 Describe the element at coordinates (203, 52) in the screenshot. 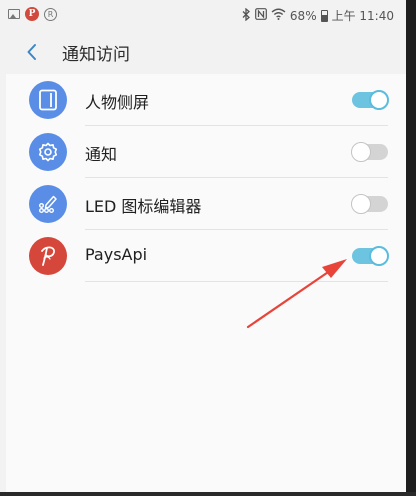

I see `app-header: 通知访问` at that location.